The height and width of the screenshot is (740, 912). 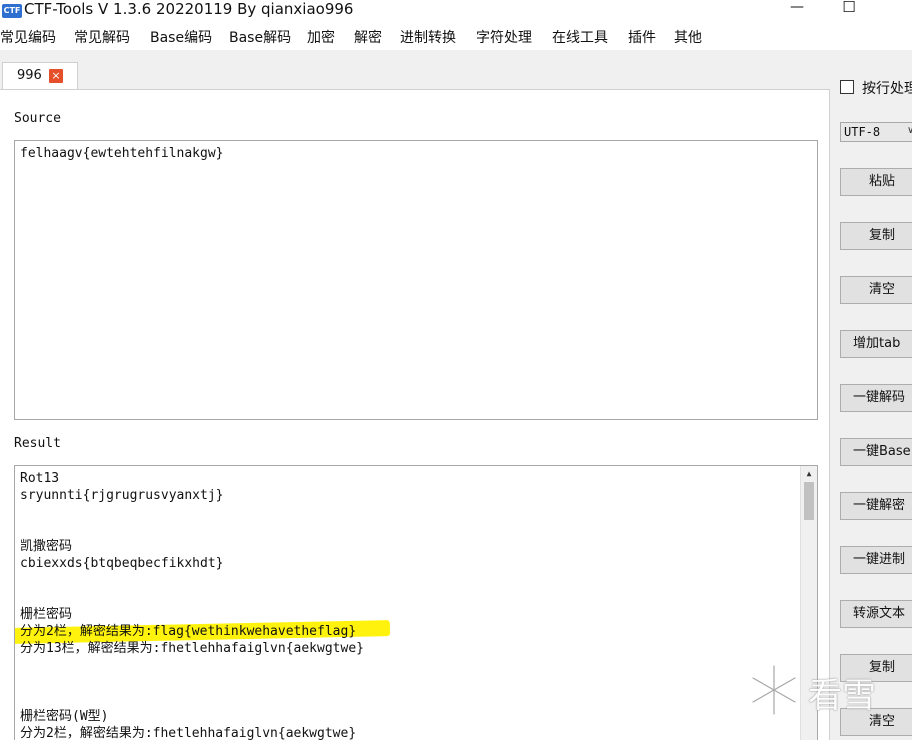 I want to click on menu-base-convert: 进制转换, so click(x=428, y=38).